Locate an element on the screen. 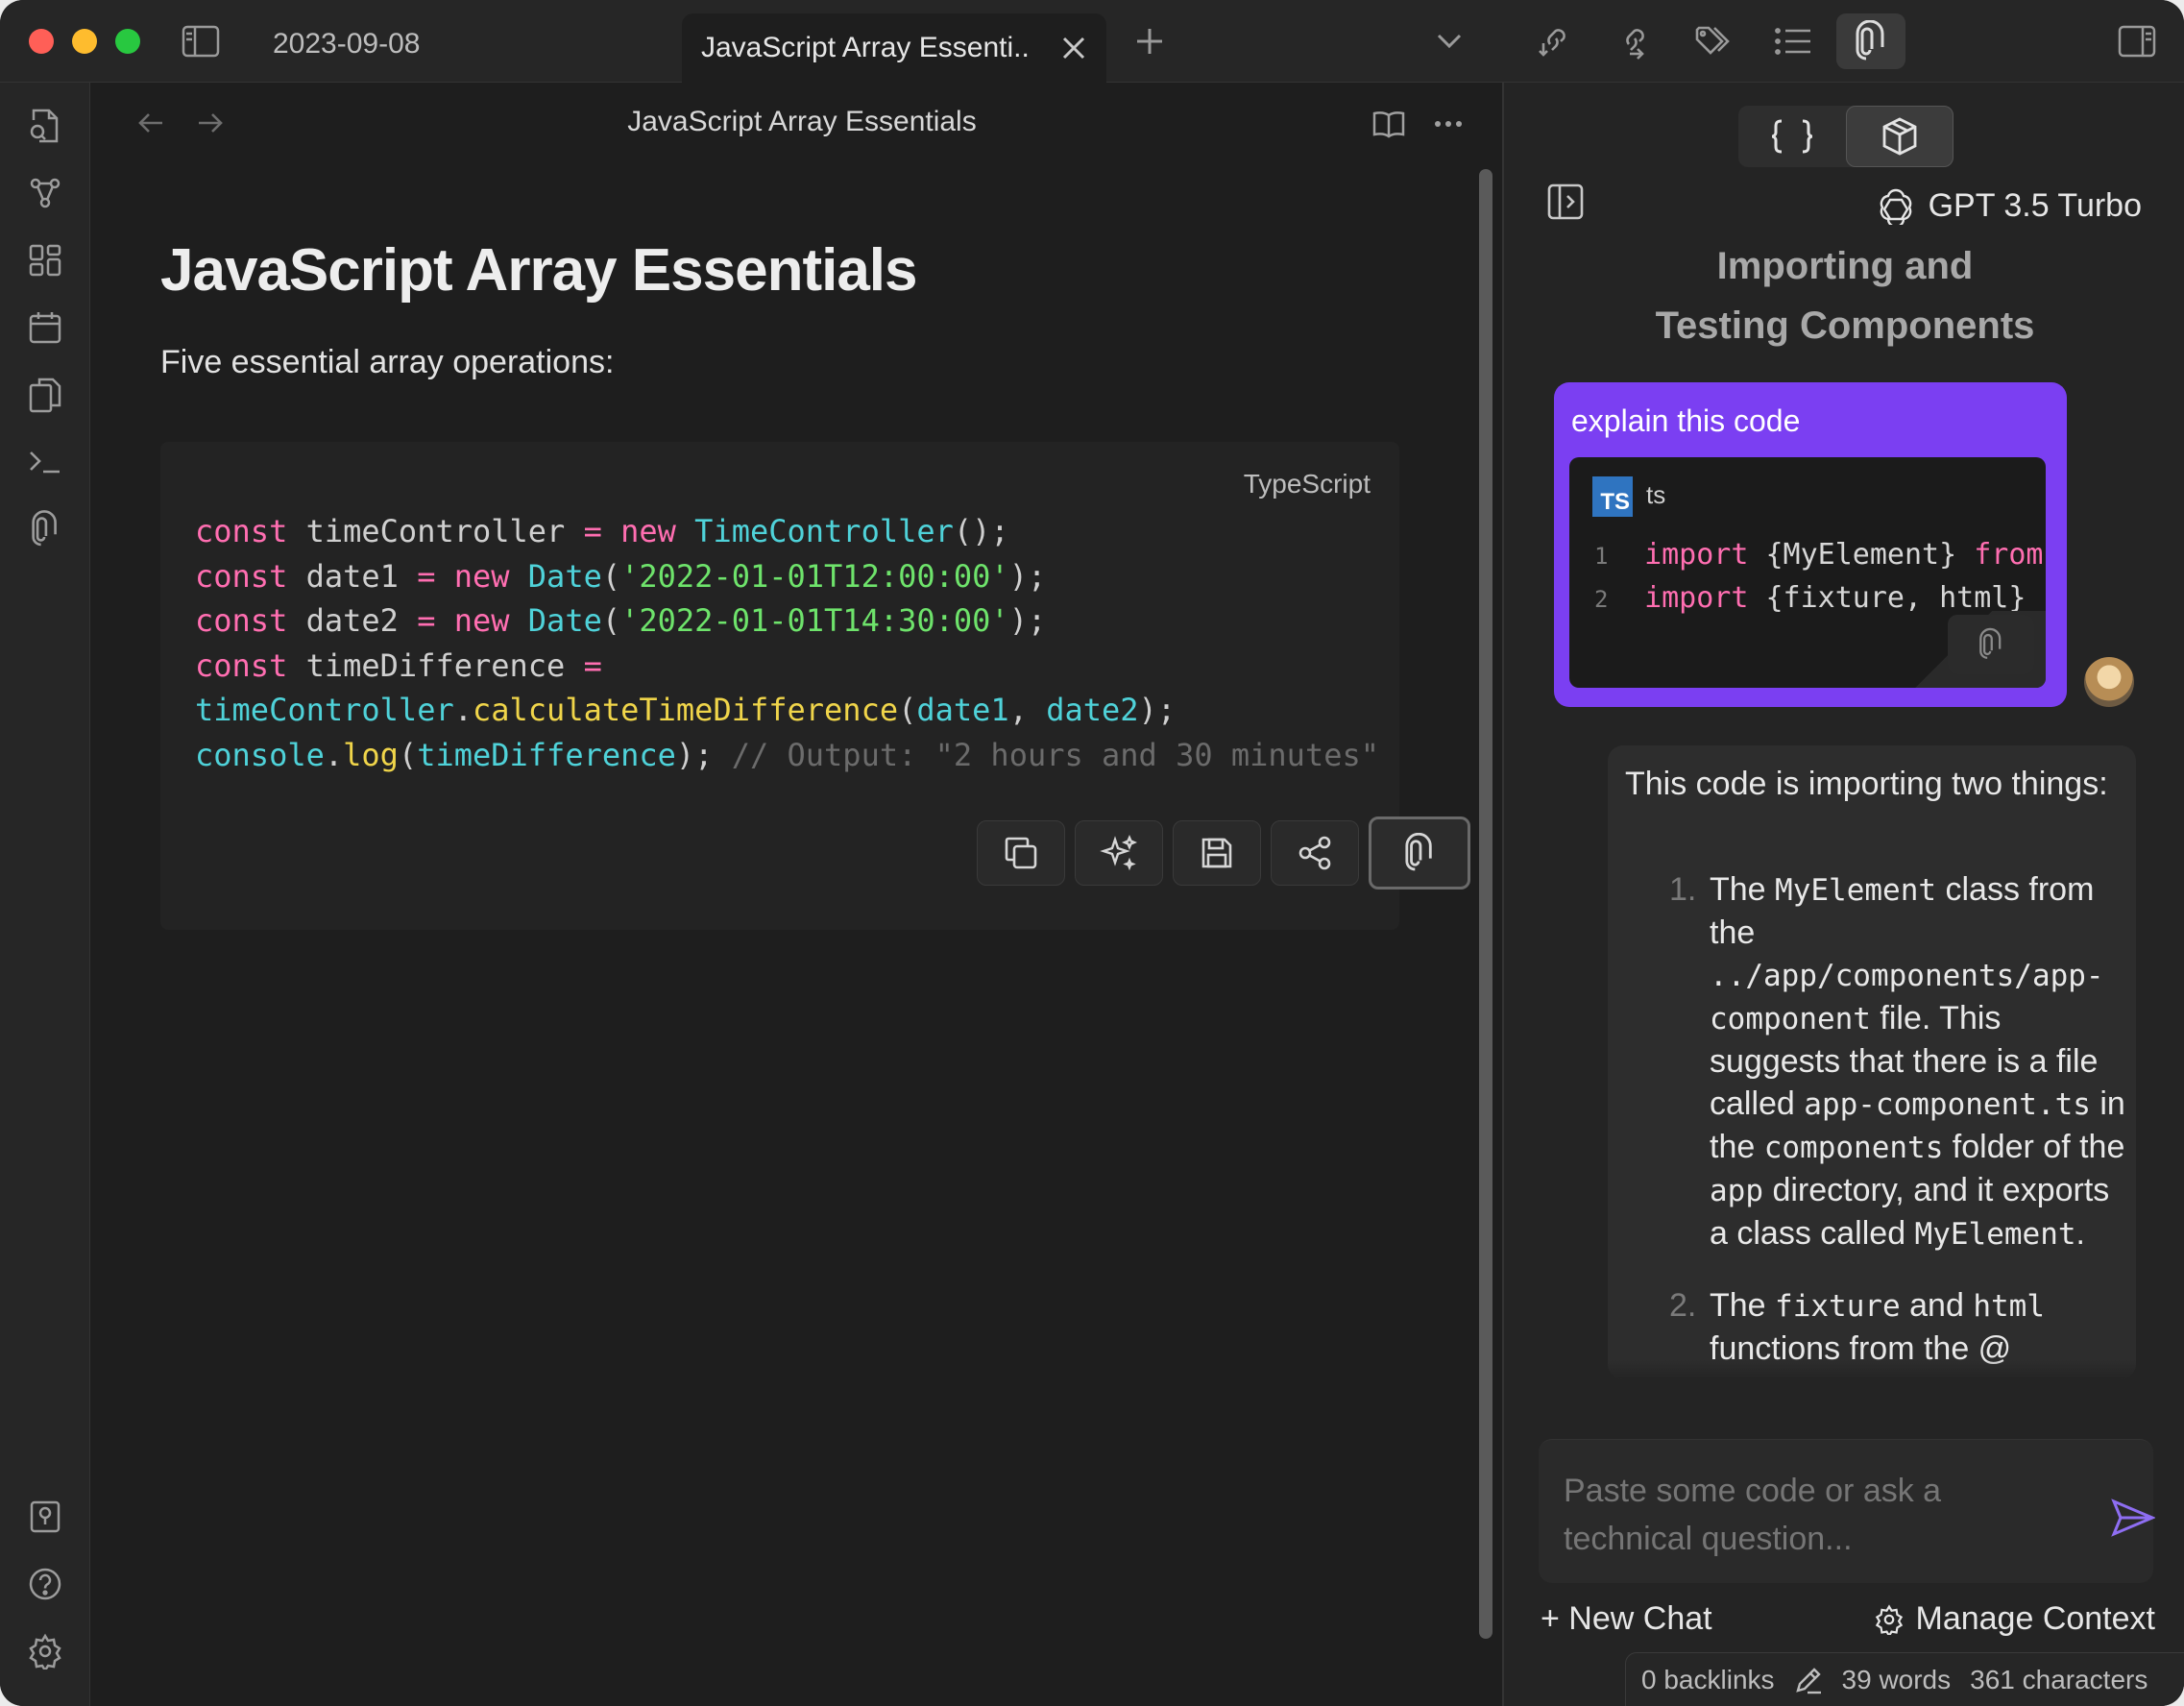 This screenshot has width=2184, height=1706. user-message-text: explain this code is located at coordinates (1686, 420).